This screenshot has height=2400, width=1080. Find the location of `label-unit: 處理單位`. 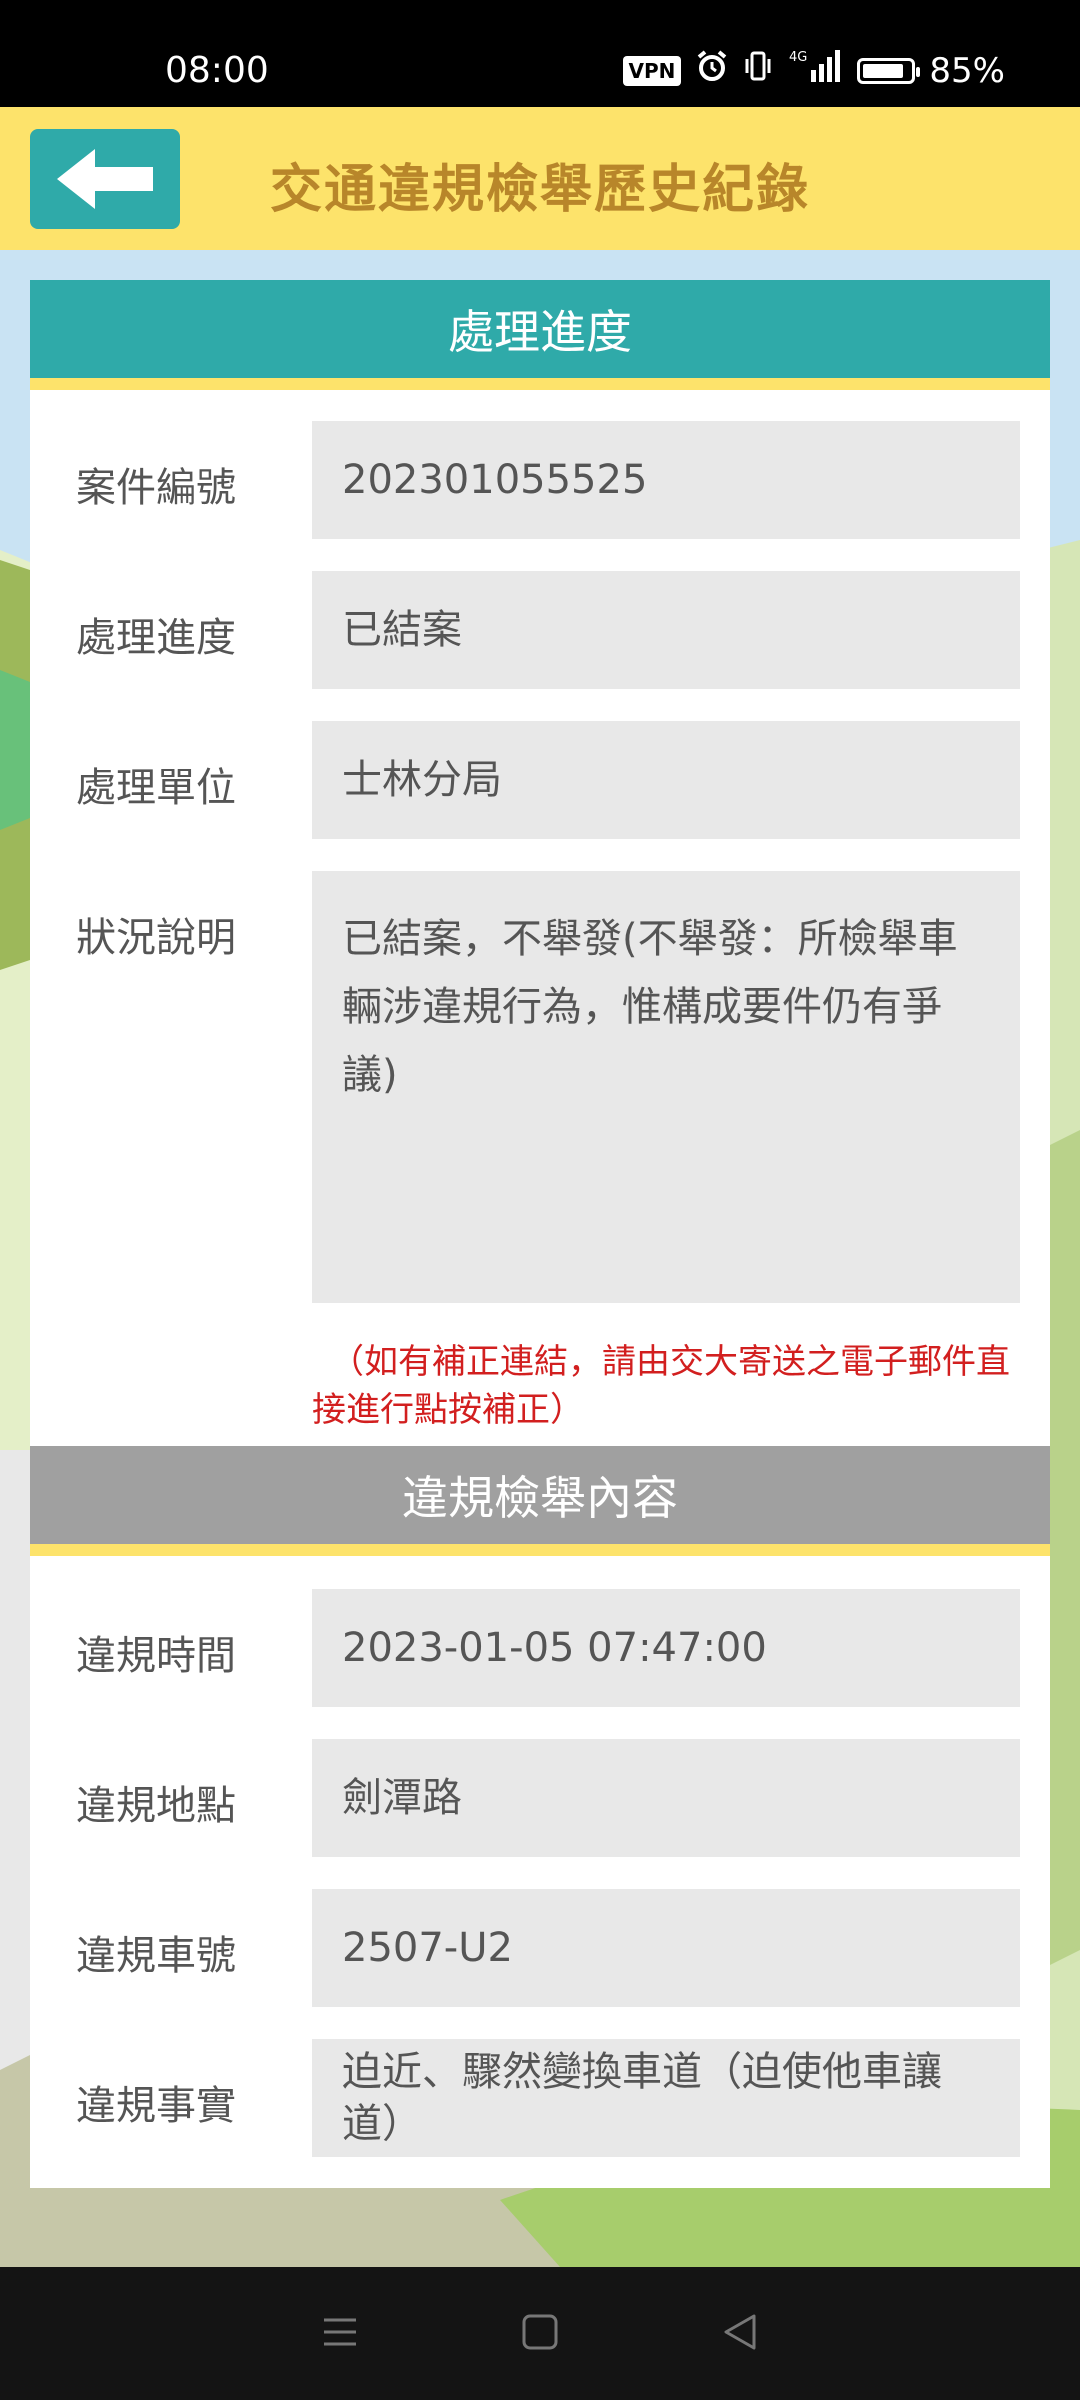

label-unit: 處理單位 is located at coordinates (156, 788).